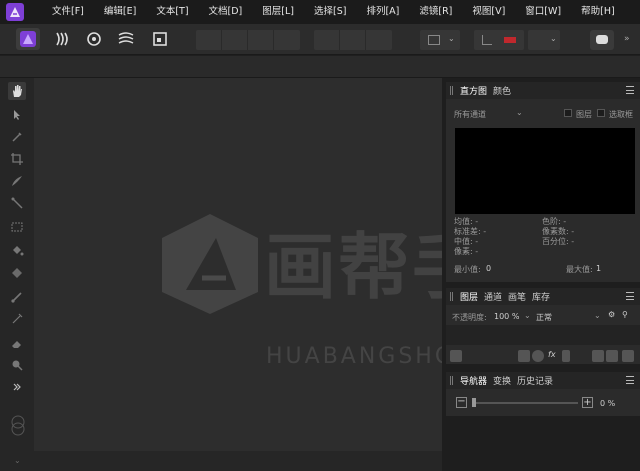 The height and width of the screenshot is (471, 640). I want to click on lock-icon: ⚲, so click(625, 314).